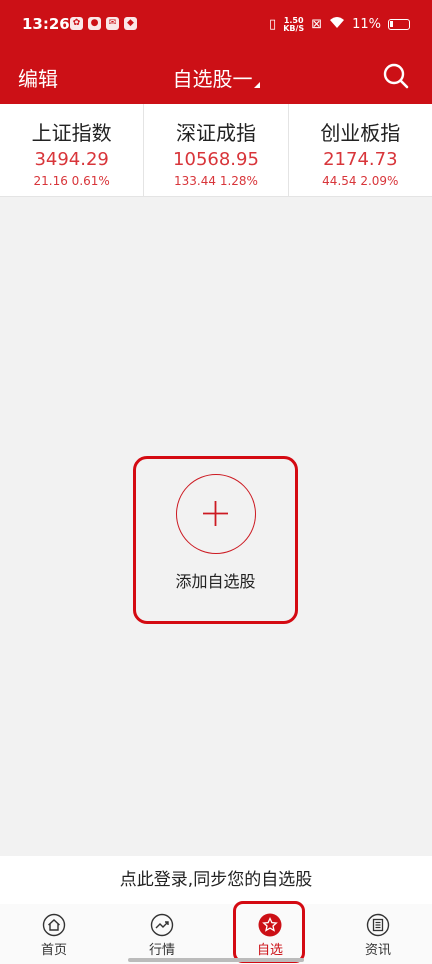  Describe the element at coordinates (377, 950) in the screenshot. I see `tab-label: 资讯` at that location.